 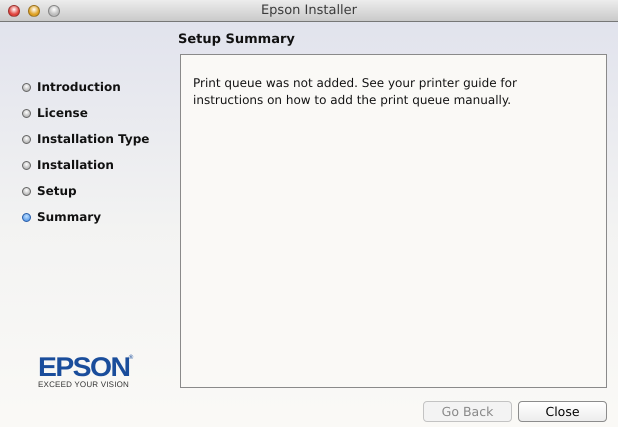 What do you see at coordinates (237, 39) in the screenshot?
I see `page-heading: Setup Summary` at bounding box center [237, 39].